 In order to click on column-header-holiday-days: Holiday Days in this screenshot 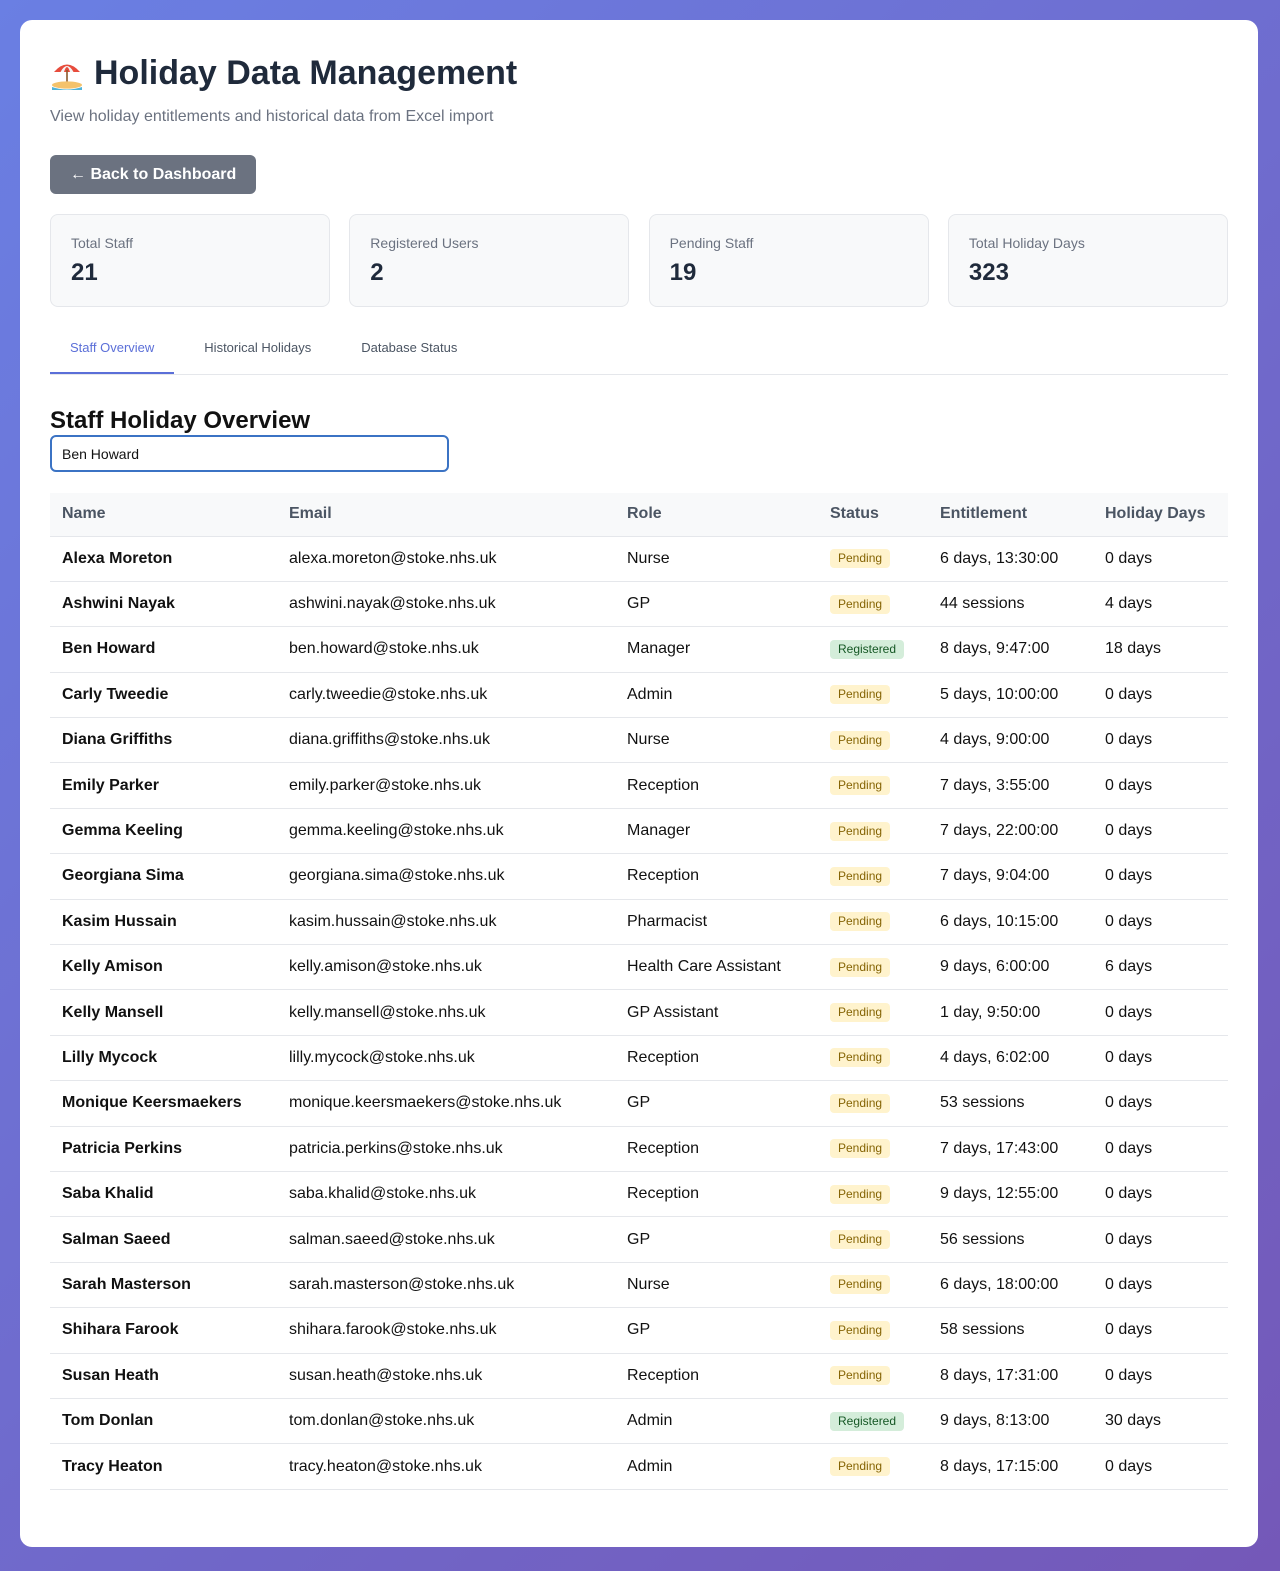, I will do `click(1160, 515)`.